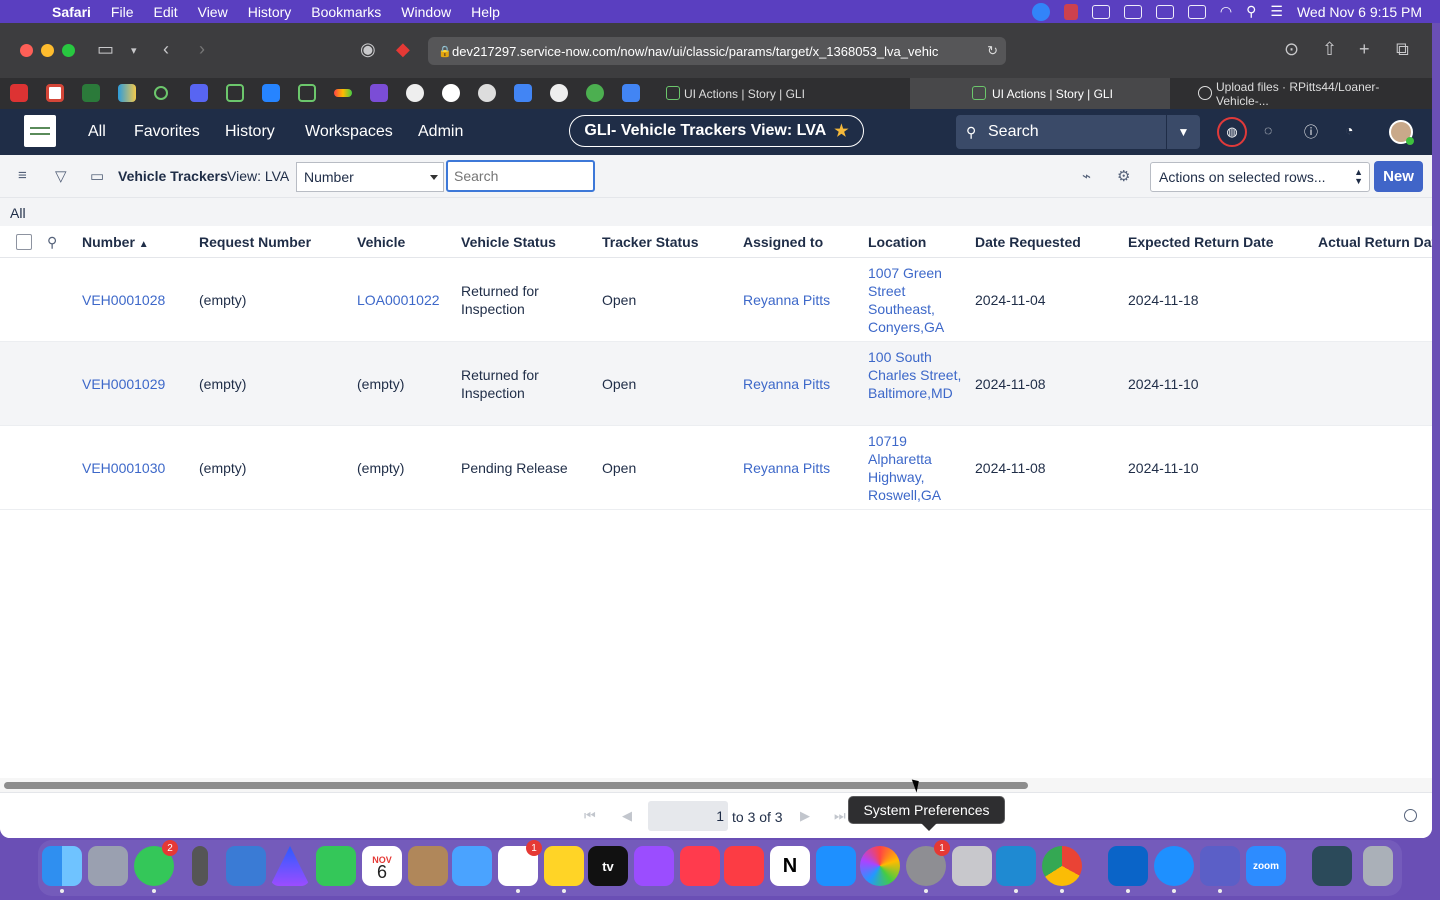  What do you see at coordinates (1291, 49) in the screenshot?
I see `downloads-icon: ⊙` at bounding box center [1291, 49].